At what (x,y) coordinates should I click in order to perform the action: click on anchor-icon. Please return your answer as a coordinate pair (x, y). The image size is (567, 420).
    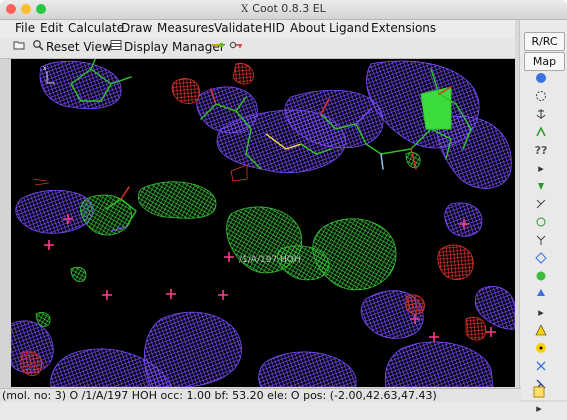
    Looking at the image, I should click on (541, 115).